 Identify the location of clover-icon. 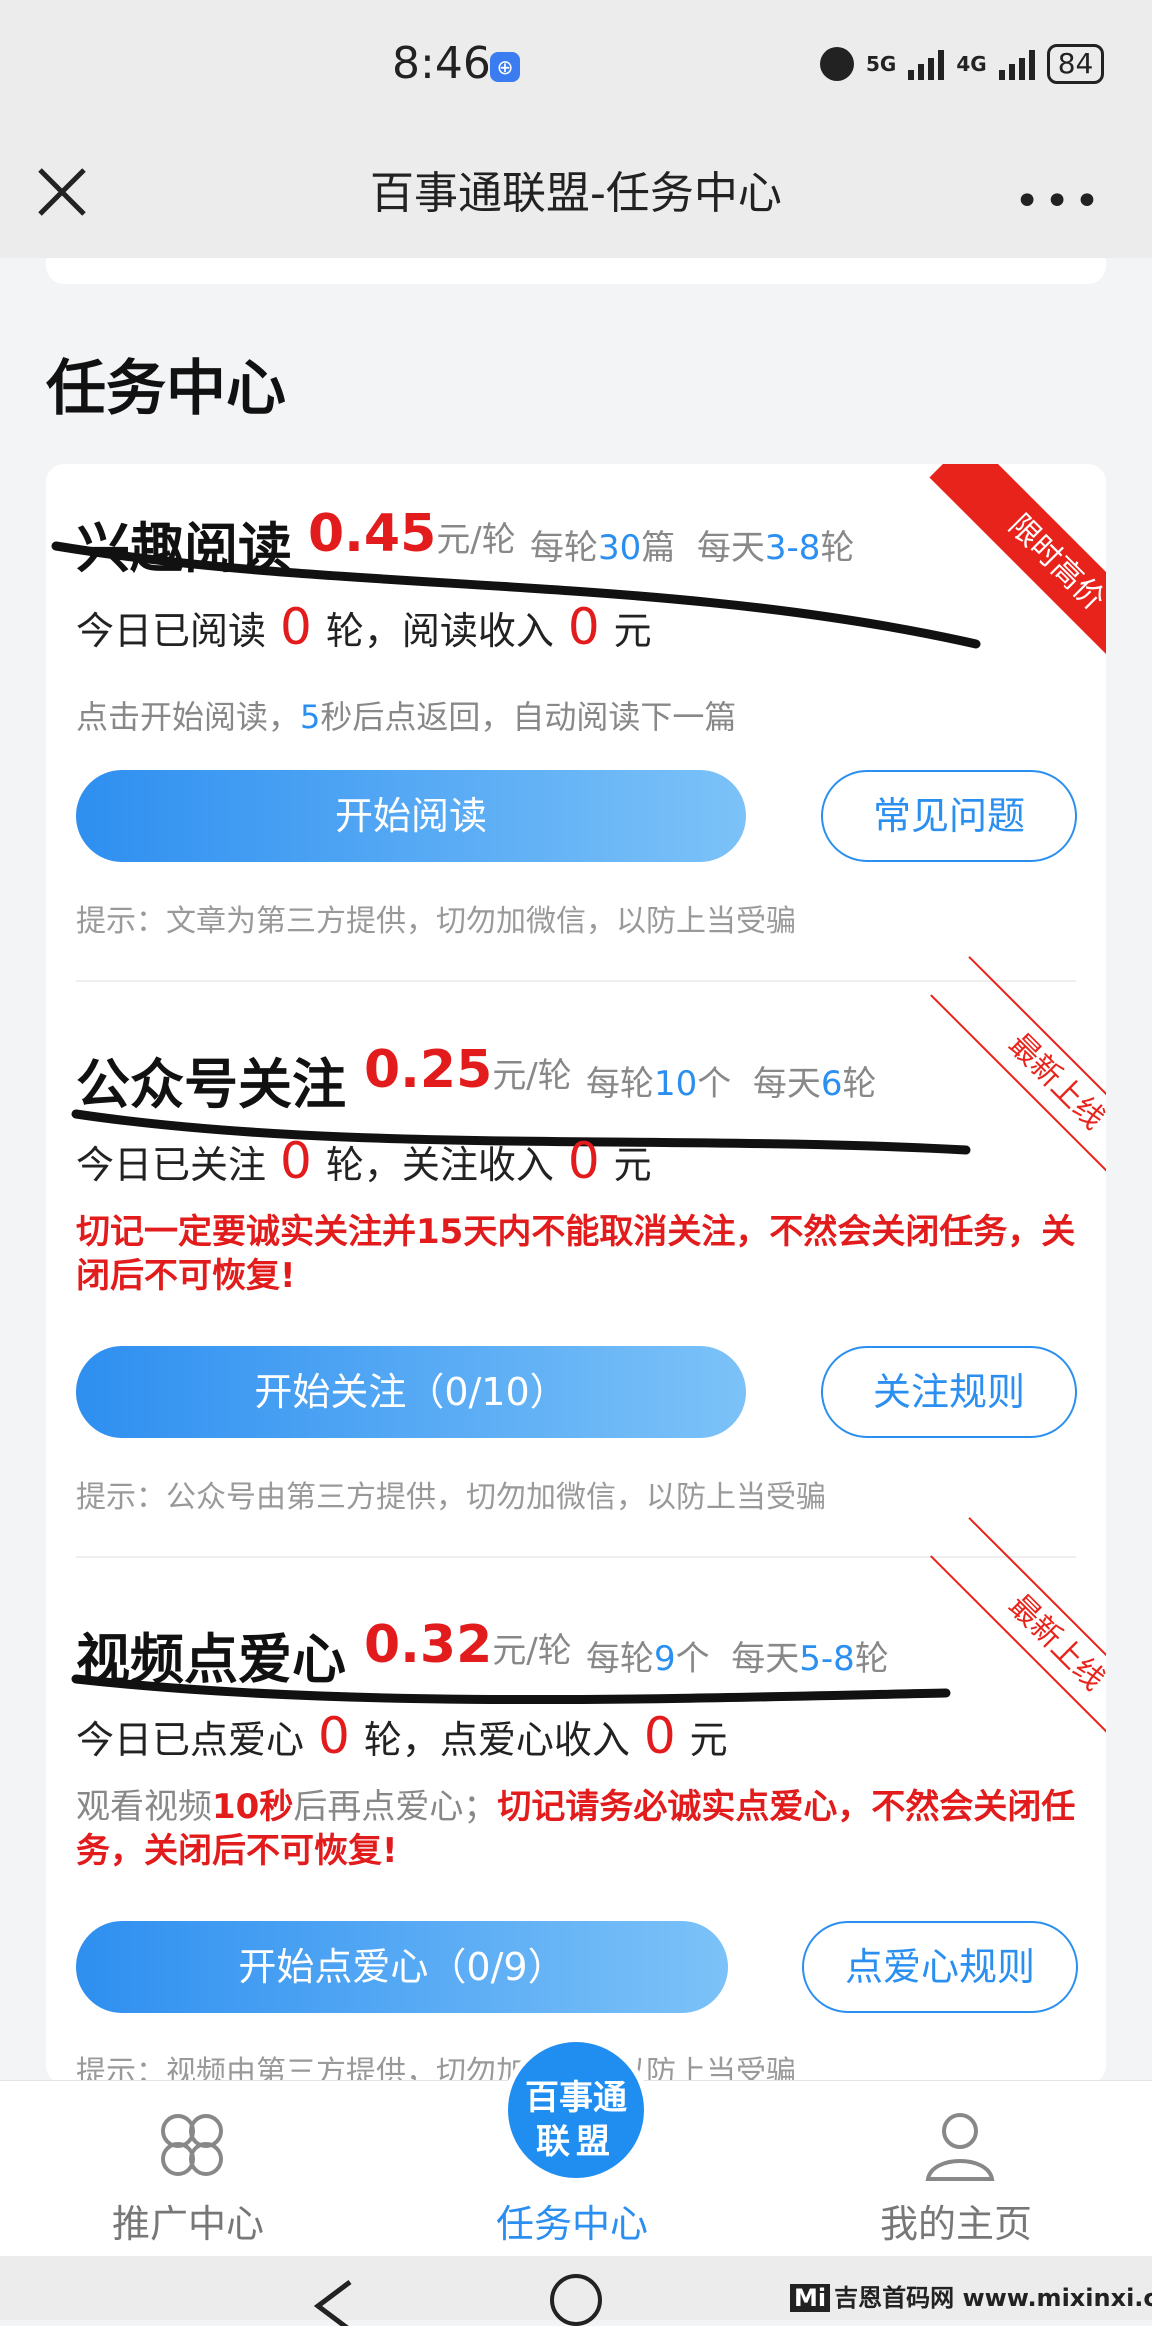
(192, 2145).